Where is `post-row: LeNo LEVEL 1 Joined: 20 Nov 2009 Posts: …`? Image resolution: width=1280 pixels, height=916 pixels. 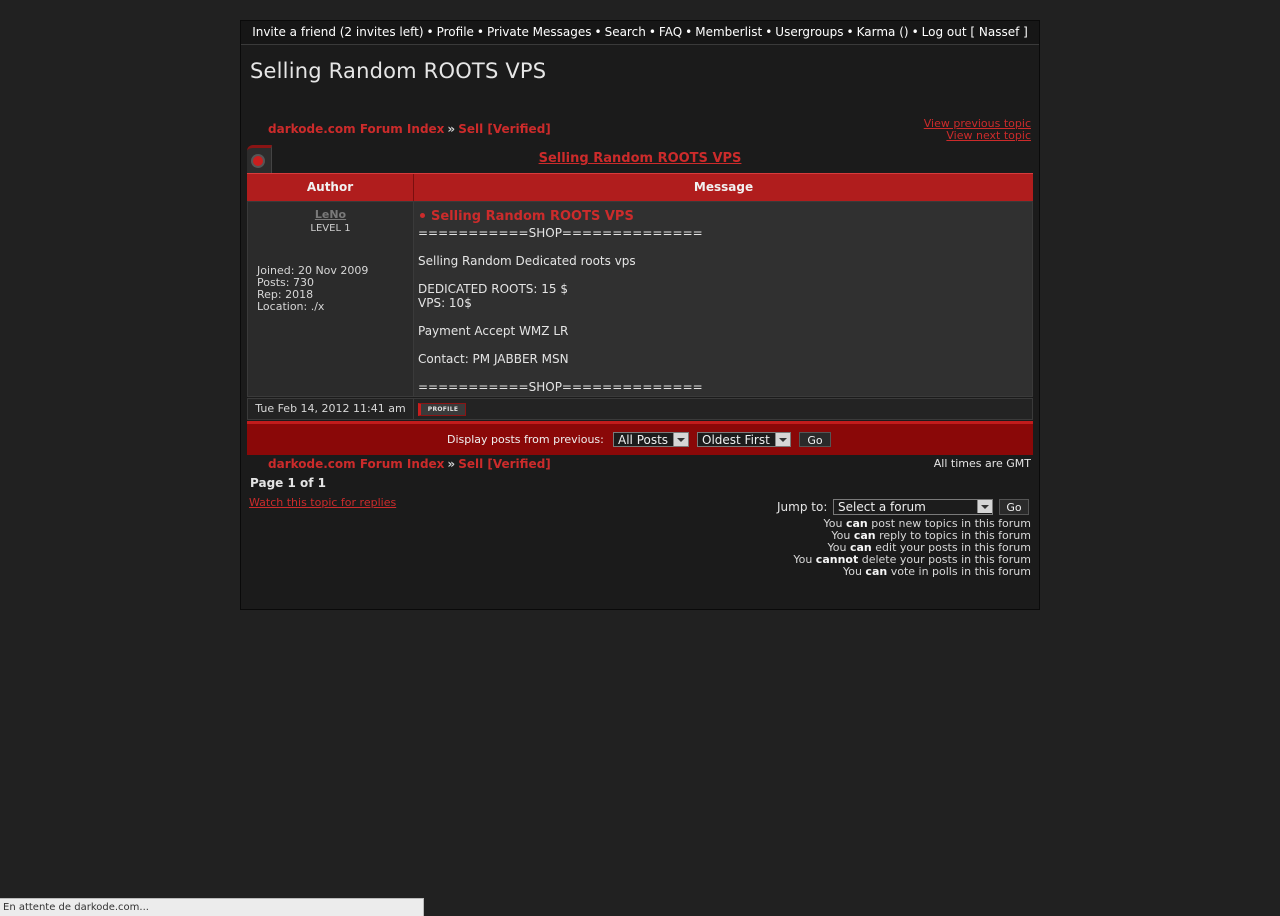
post-row: LeNo LEVEL 1 Joined: 20 Nov 2009 Posts: … is located at coordinates (640, 299).